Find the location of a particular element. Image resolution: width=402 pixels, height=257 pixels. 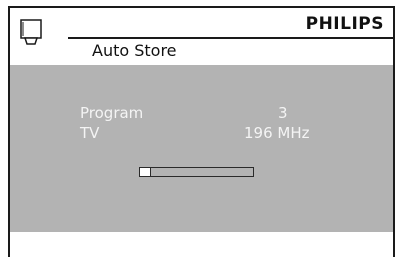

screen-frame-top is located at coordinates (201, 7).